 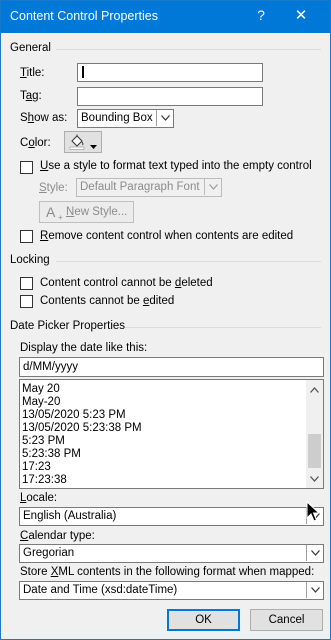 What do you see at coordinates (314, 451) in the screenshot?
I see `scrollbar-thumb` at bounding box center [314, 451].